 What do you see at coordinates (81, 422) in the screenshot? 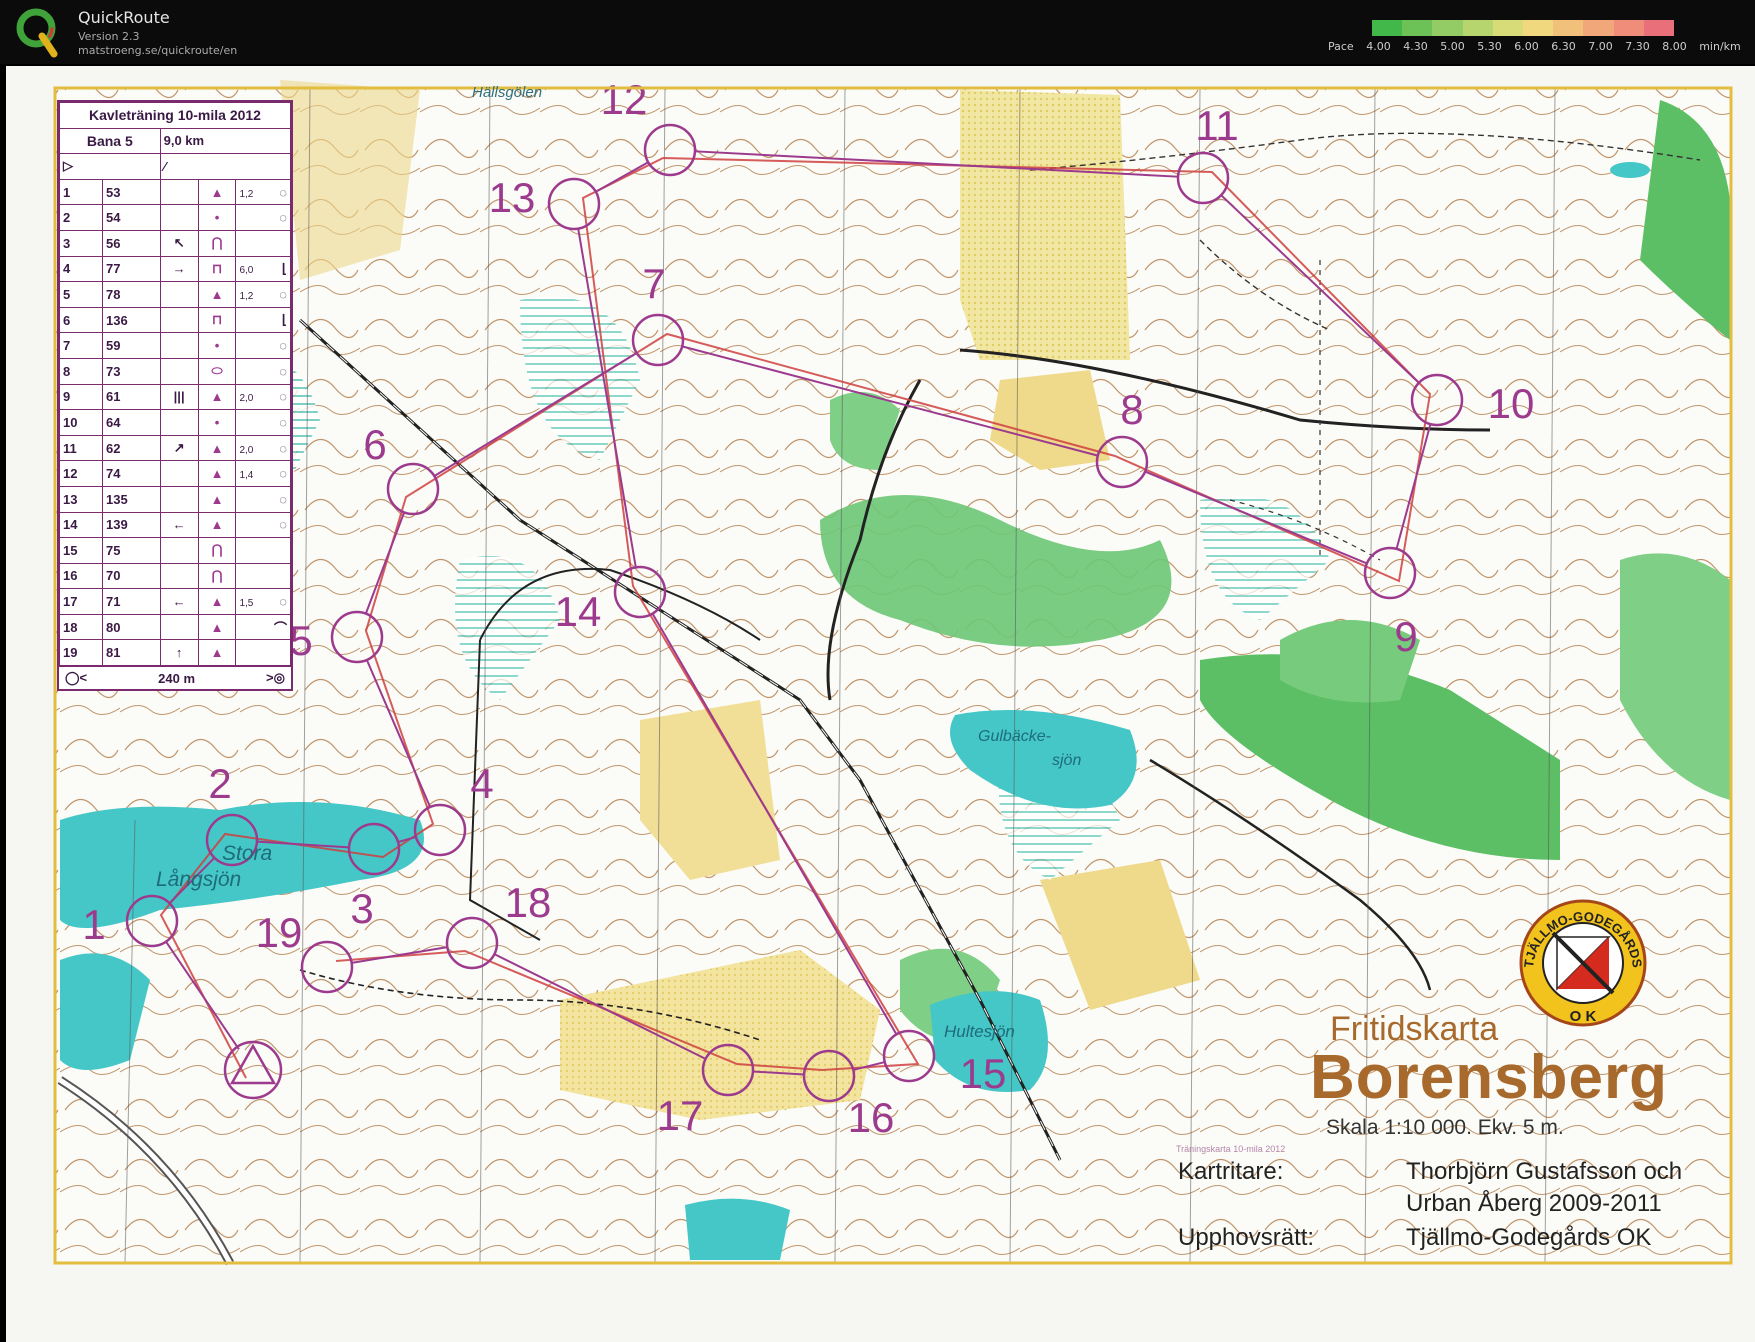
I see `control-number: 10` at bounding box center [81, 422].